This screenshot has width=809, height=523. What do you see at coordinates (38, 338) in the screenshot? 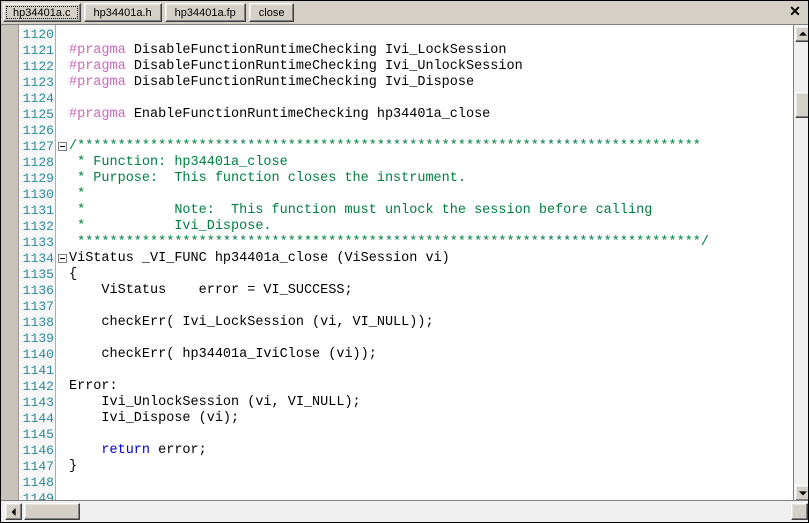
I see `line-number: 1139` at bounding box center [38, 338].